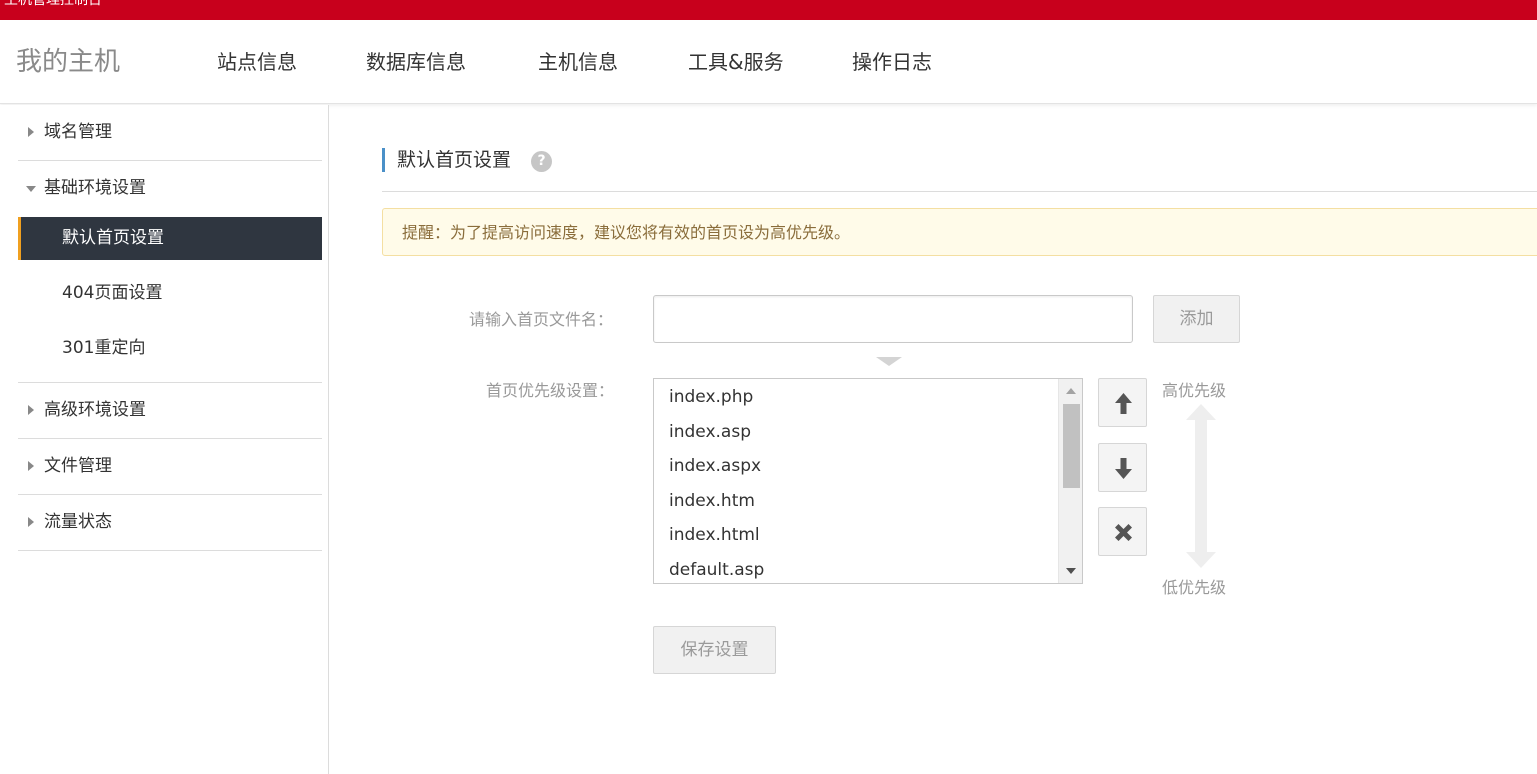 Image resolution: width=1537 pixels, height=774 pixels. I want to click on save-button: 保存设置, so click(714, 650).